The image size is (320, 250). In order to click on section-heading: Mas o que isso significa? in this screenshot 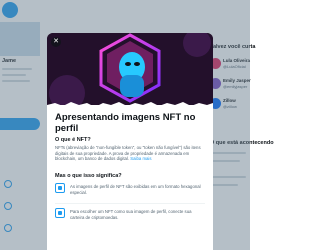, I will do `click(88, 176)`.